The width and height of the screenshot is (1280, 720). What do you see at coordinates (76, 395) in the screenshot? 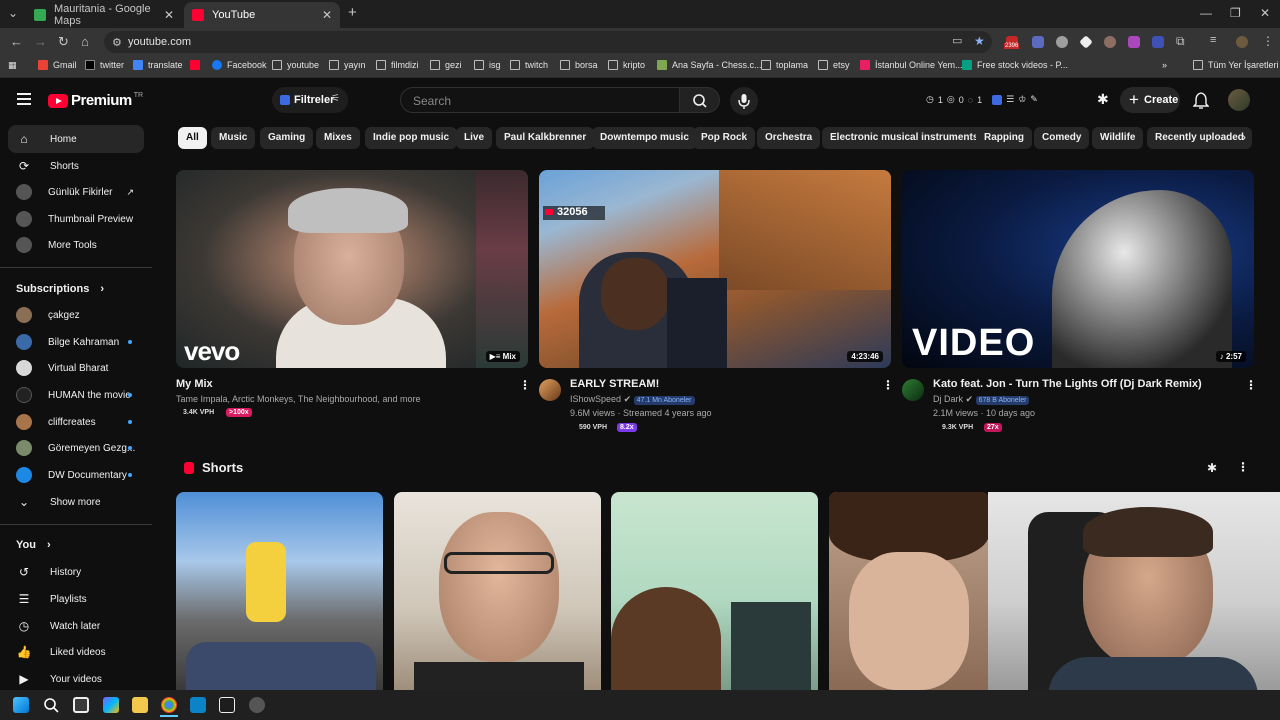
I see `sidebar-item-subscription: HUMAN the movie` at bounding box center [76, 395].